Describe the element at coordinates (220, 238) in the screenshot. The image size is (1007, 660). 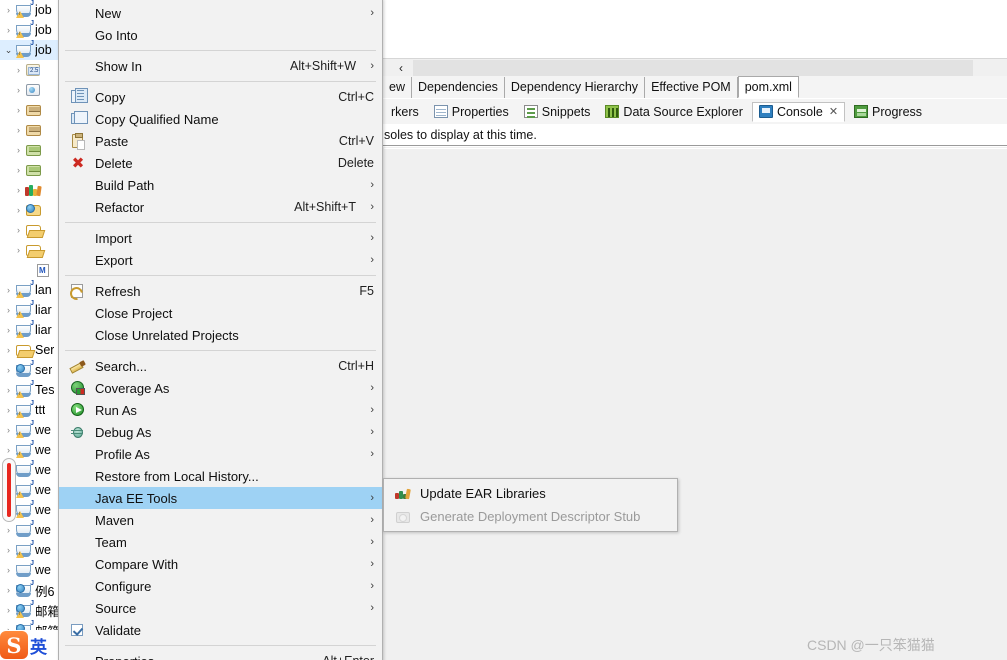
I see `menu-item: Import ›` at that location.